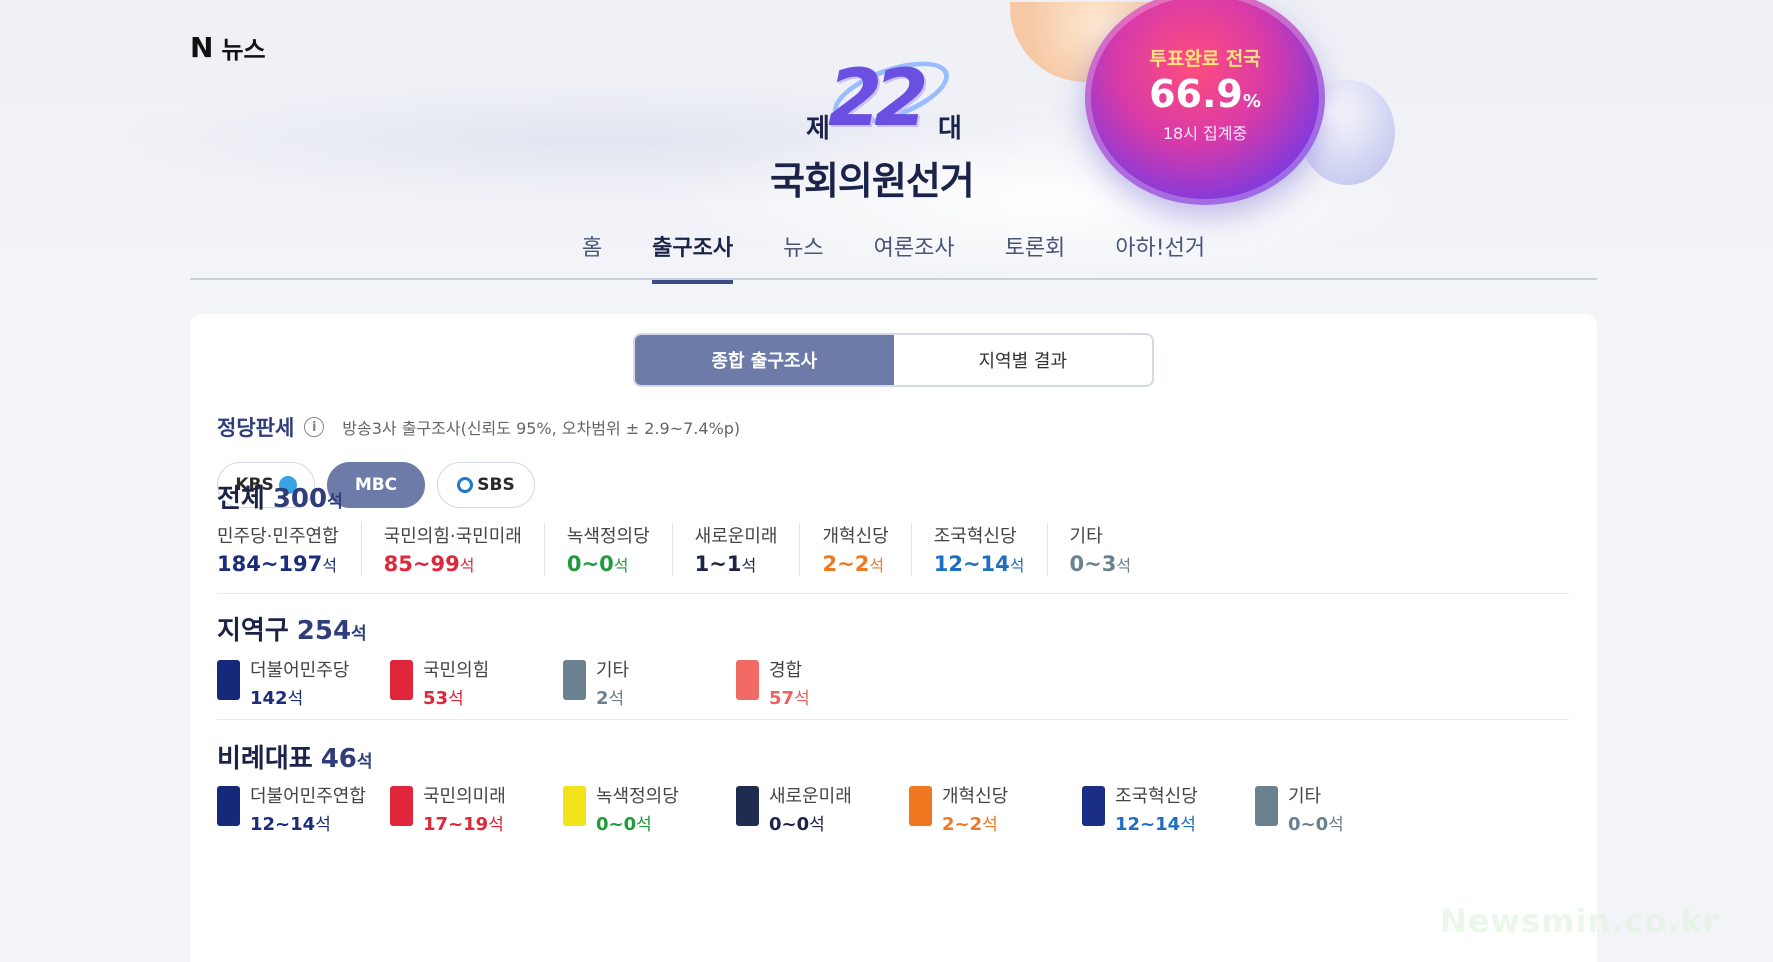 The image size is (1773, 962). What do you see at coordinates (718, 564) in the screenshot?
I see `seat-range-value: 1~1` at bounding box center [718, 564].